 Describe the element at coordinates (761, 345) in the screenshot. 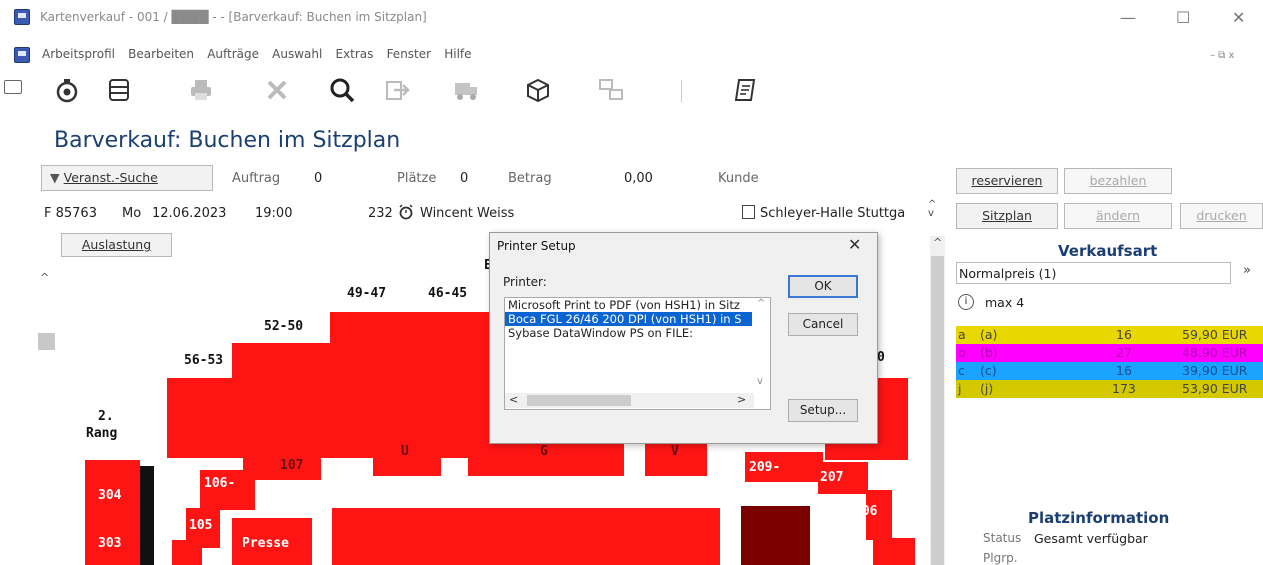

I see `list-vscroll: ^ v` at that location.